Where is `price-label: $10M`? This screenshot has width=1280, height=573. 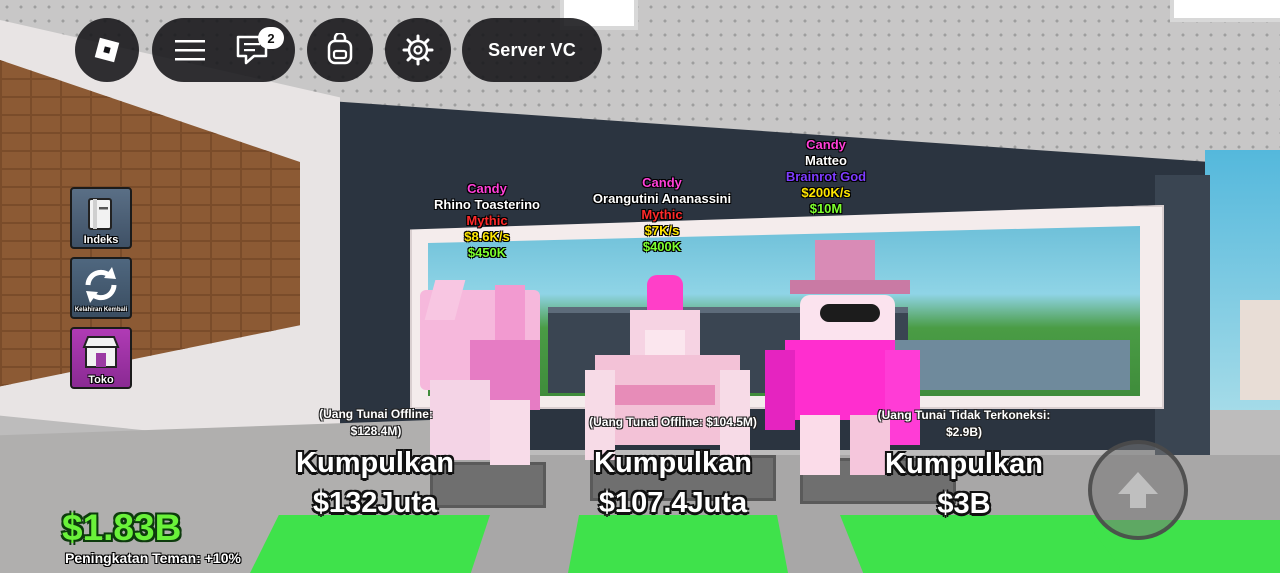
price-label: $10M is located at coordinates (826, 208).